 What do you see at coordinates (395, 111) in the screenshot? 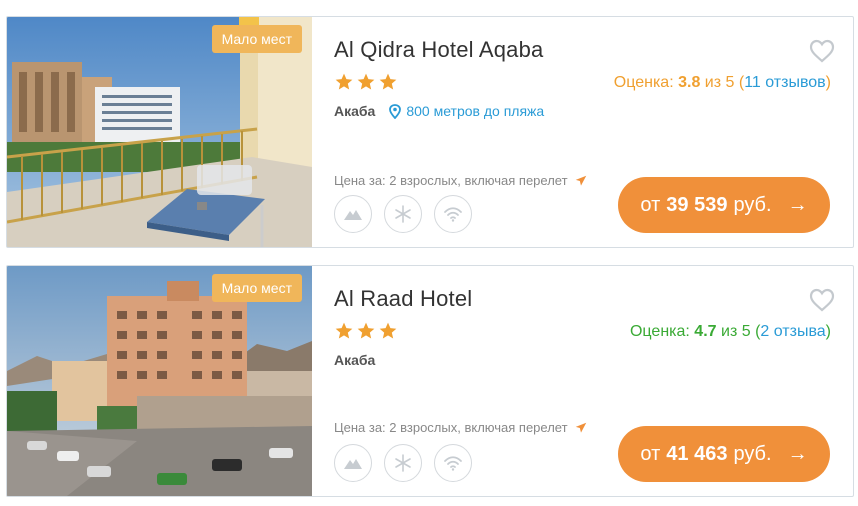
I see `map-pin-icon` at bounding box center [395, 111].